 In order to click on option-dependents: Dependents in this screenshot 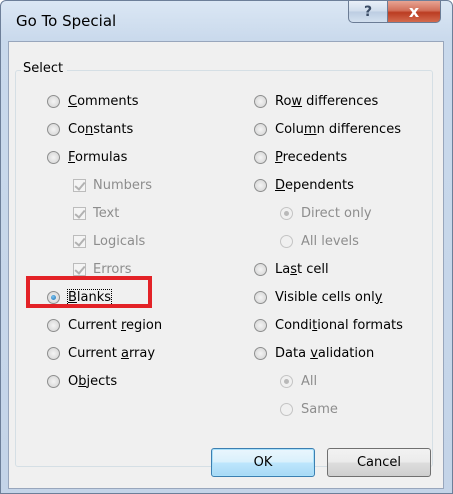, I will do `click(304, 185)`.